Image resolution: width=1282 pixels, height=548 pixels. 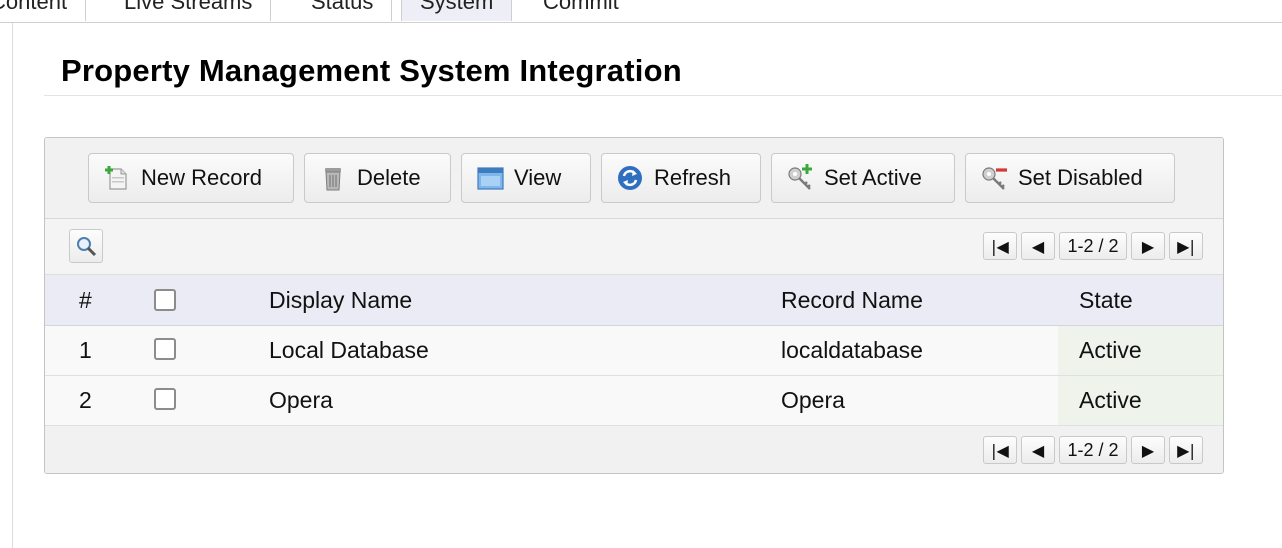 I want to click on set-active-button: Set Active, so click(x=863, y=178).